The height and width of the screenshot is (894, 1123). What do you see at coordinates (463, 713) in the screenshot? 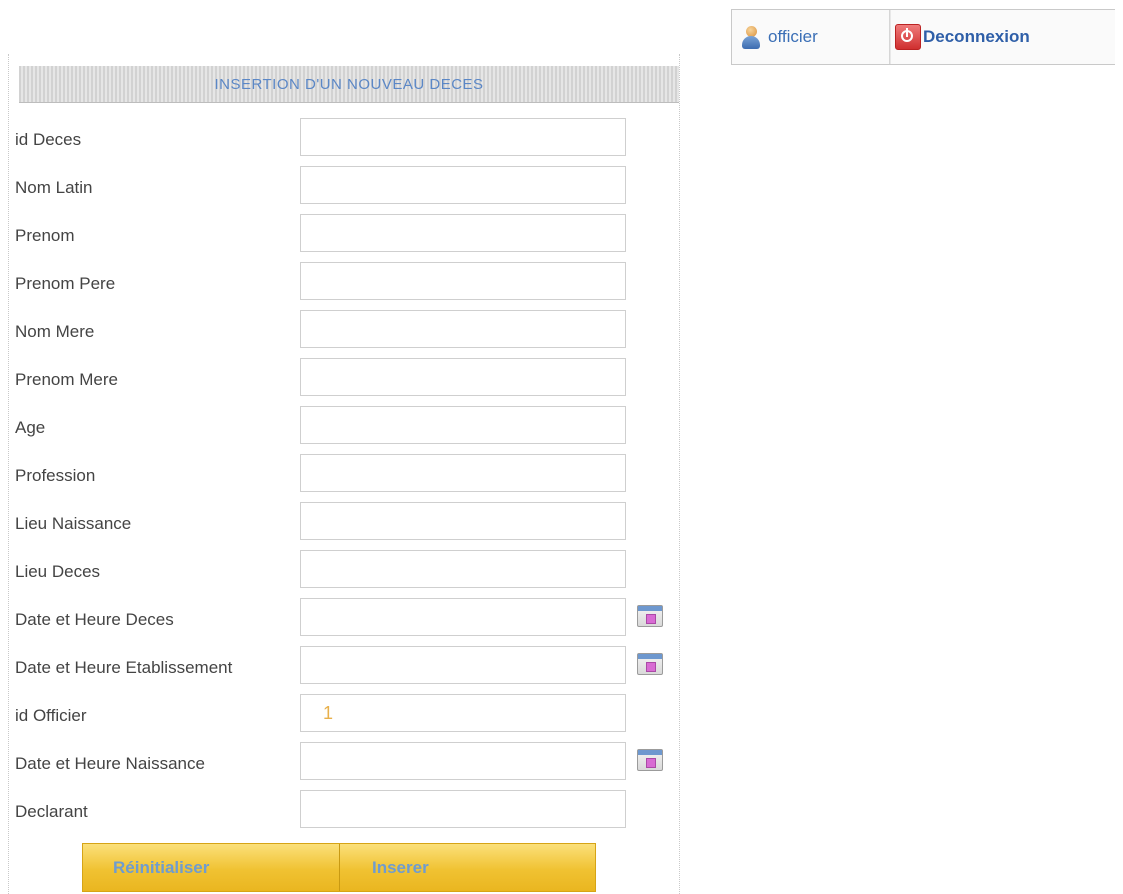
I see `id-officier-input` at bounding box center [463, 713].